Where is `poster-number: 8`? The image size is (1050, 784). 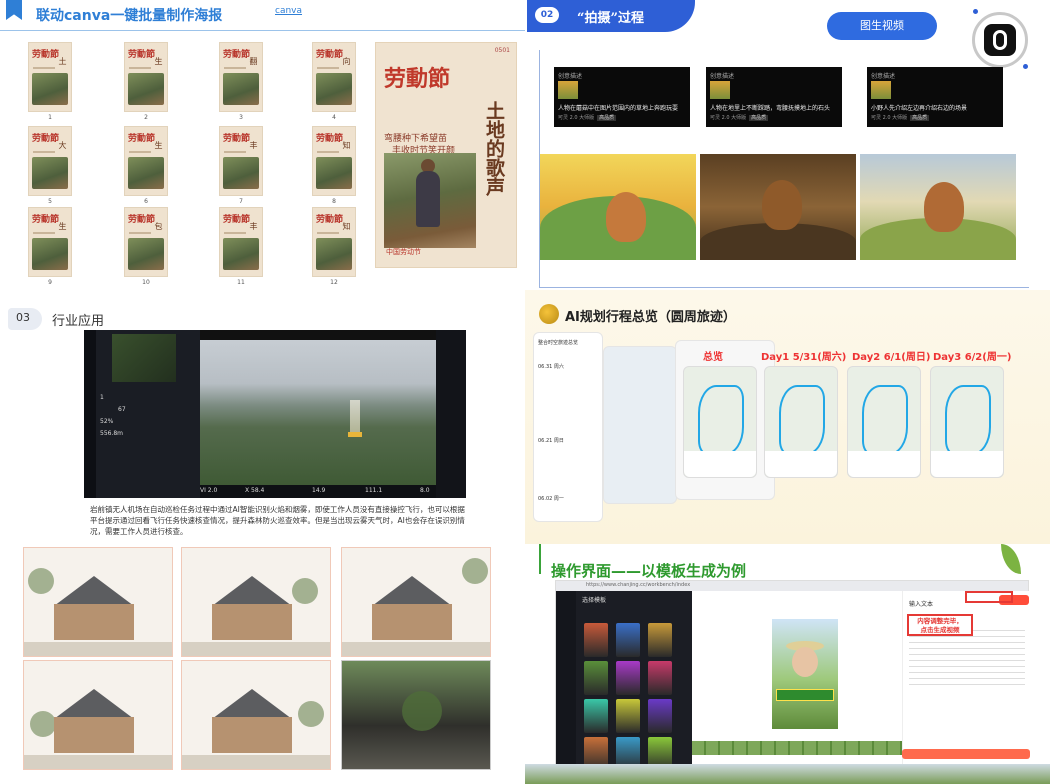
poster-number: 8 is located at coordinates (334, 201).